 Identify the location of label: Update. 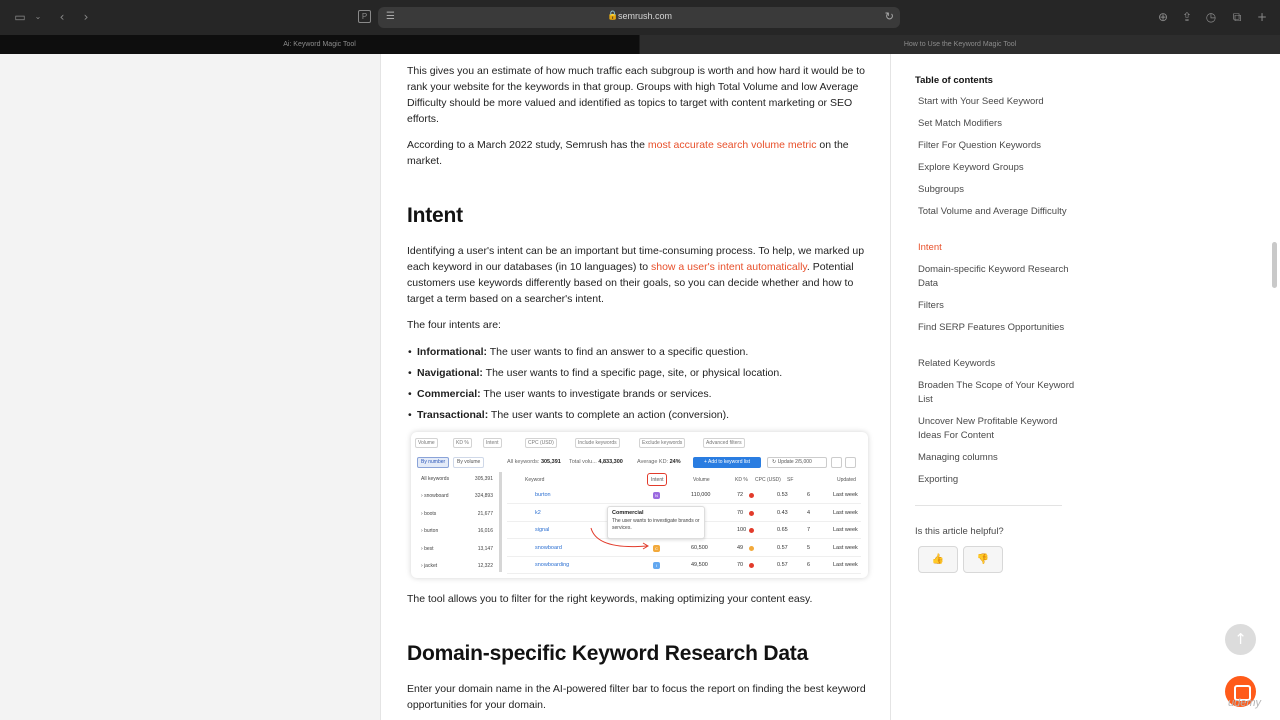
(785, 462).